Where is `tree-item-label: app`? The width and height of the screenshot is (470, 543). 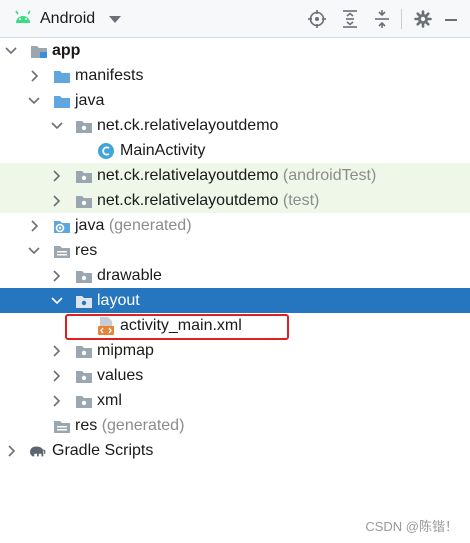
tree-item-label: app is located at coordinates (66, 50).